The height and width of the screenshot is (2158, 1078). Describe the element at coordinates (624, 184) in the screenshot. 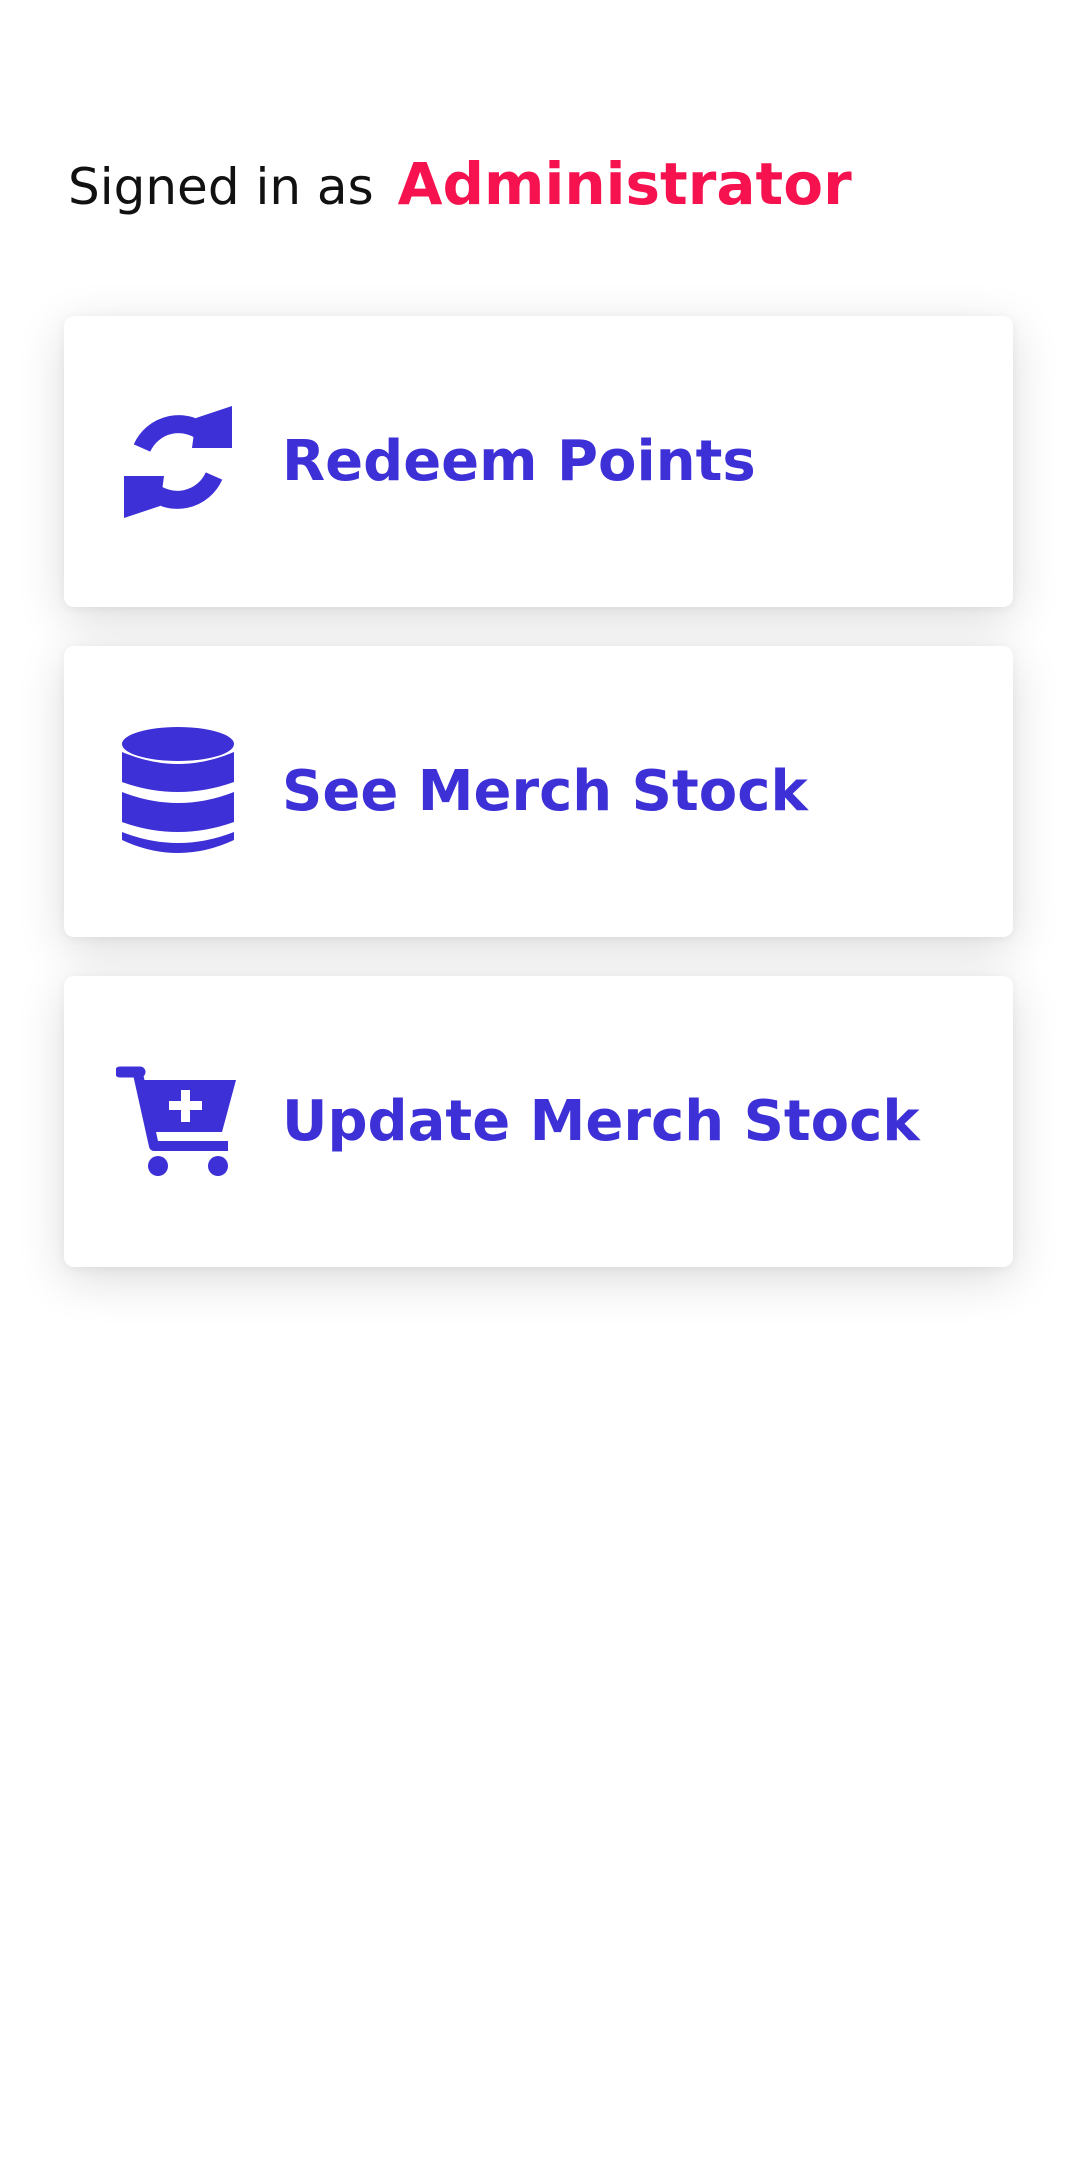

I see `user-role: Administrator` at that location.